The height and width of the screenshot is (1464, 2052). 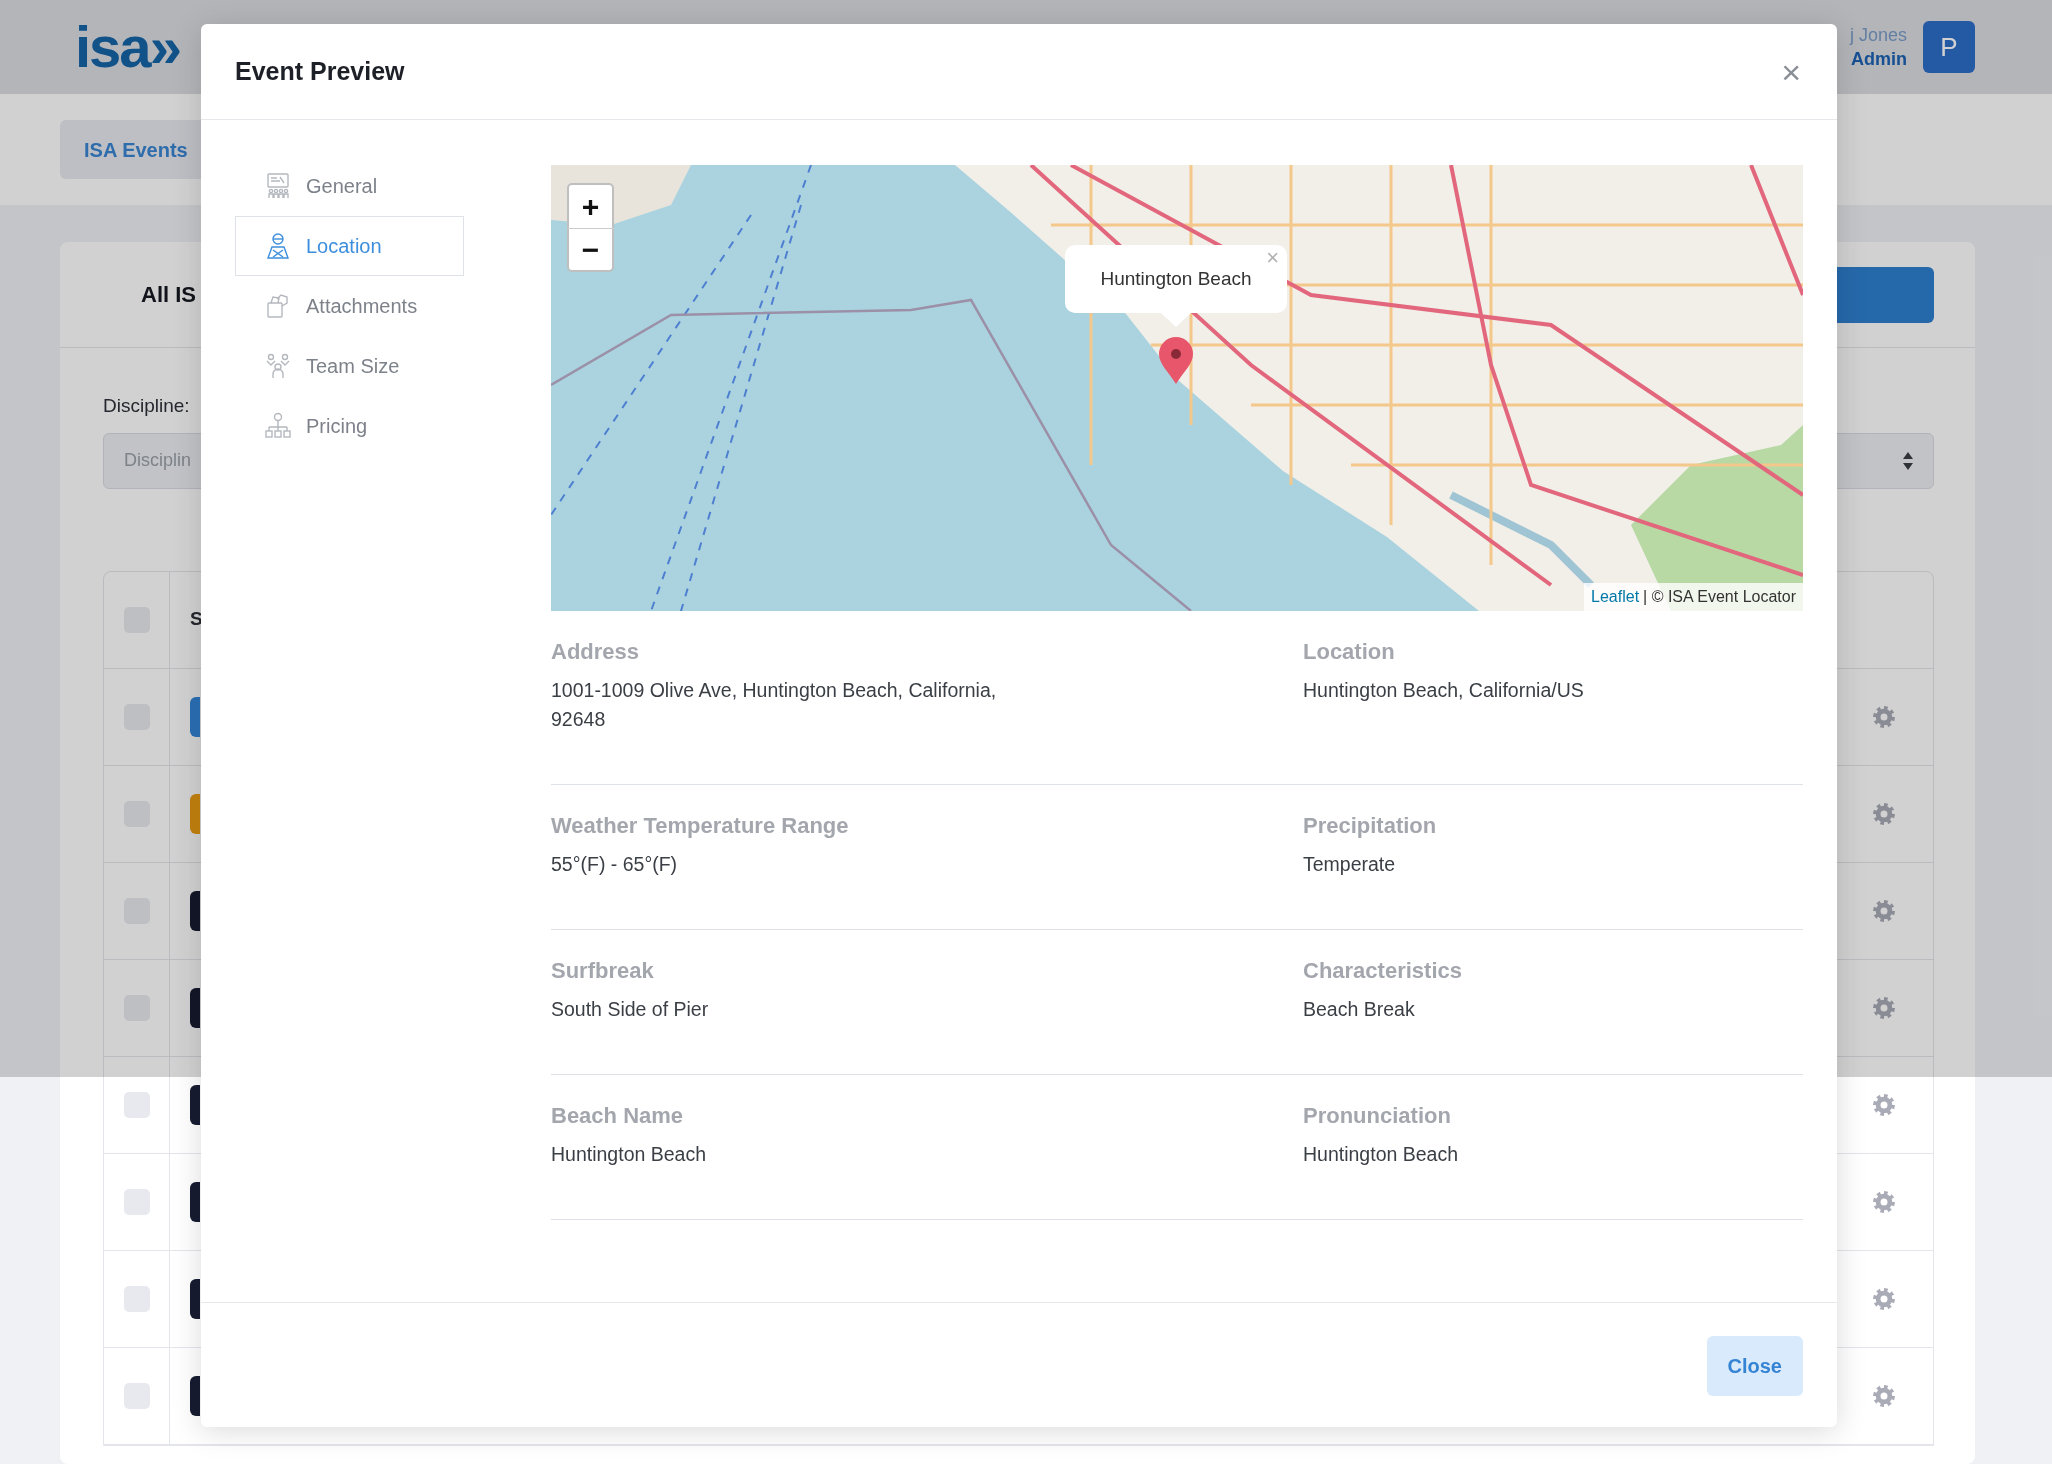 What do you see at coordinates (615, 864) in the screenshot?
I see `field-value: 55°(F) - 65°(F)` at bounding box center [615, 864].